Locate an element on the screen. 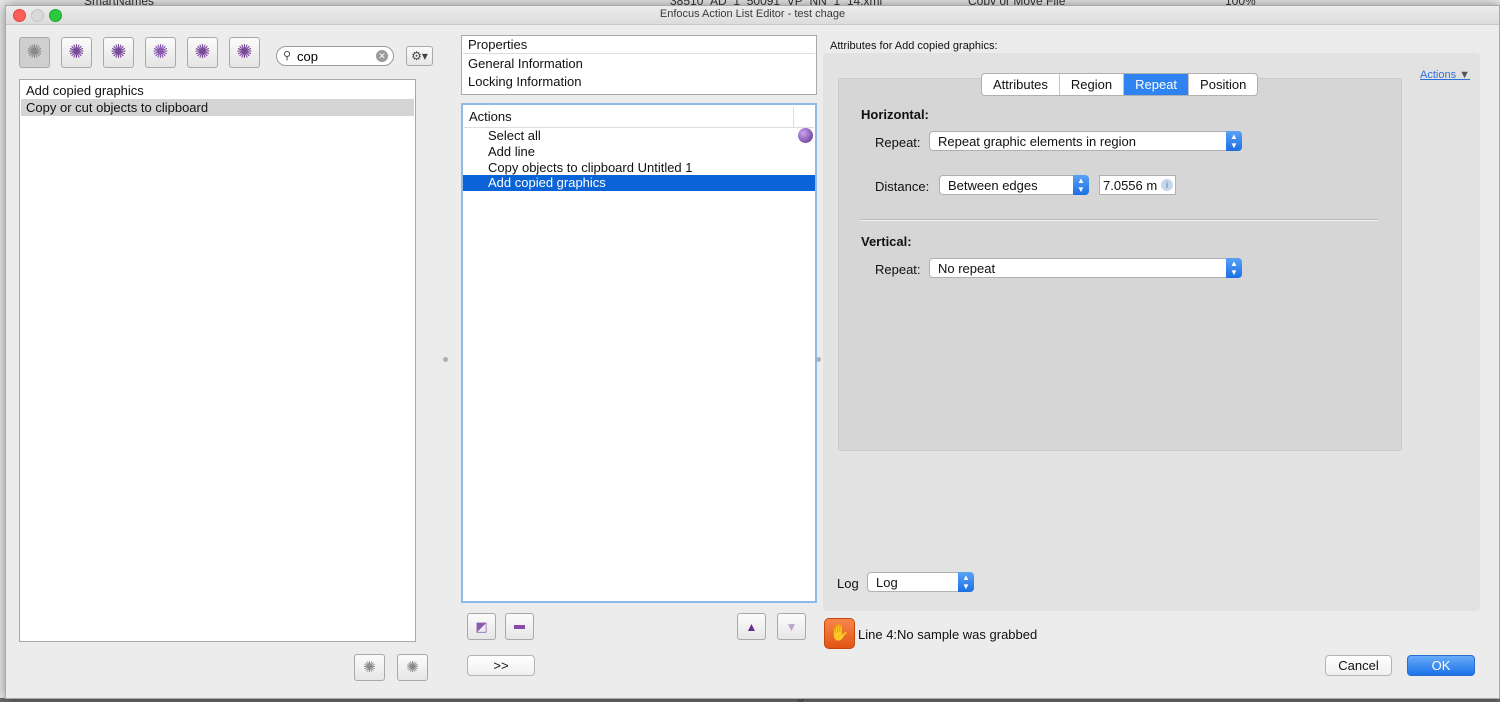 The image size is (1500, 702). add-action-button: ✺ is located at coordinates (412, 667).